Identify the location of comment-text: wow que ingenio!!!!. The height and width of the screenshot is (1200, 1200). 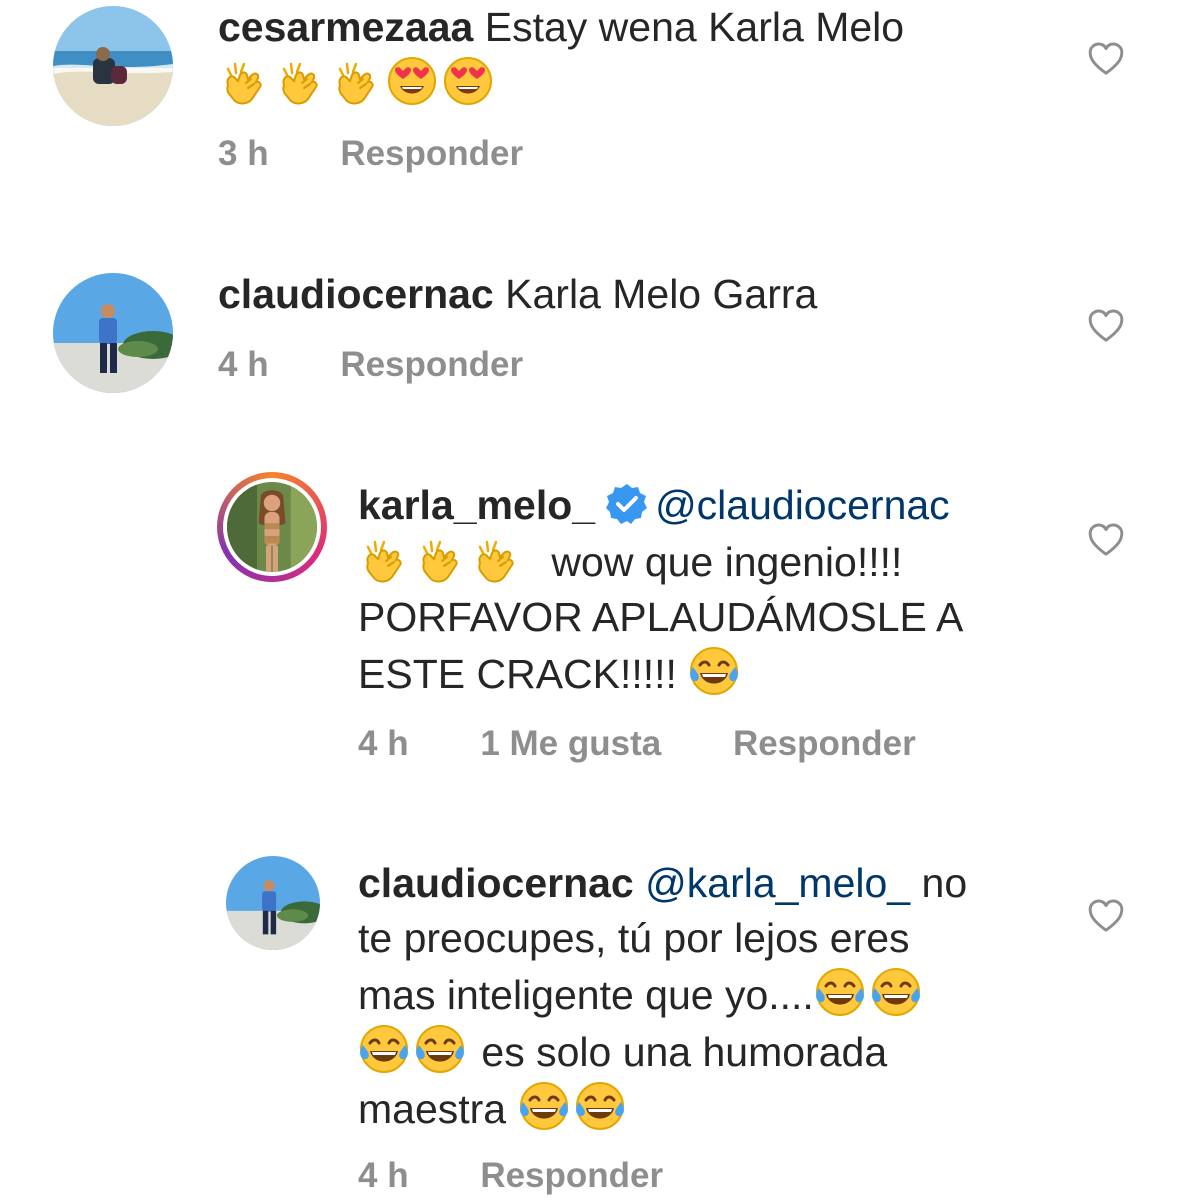
(727, 562).